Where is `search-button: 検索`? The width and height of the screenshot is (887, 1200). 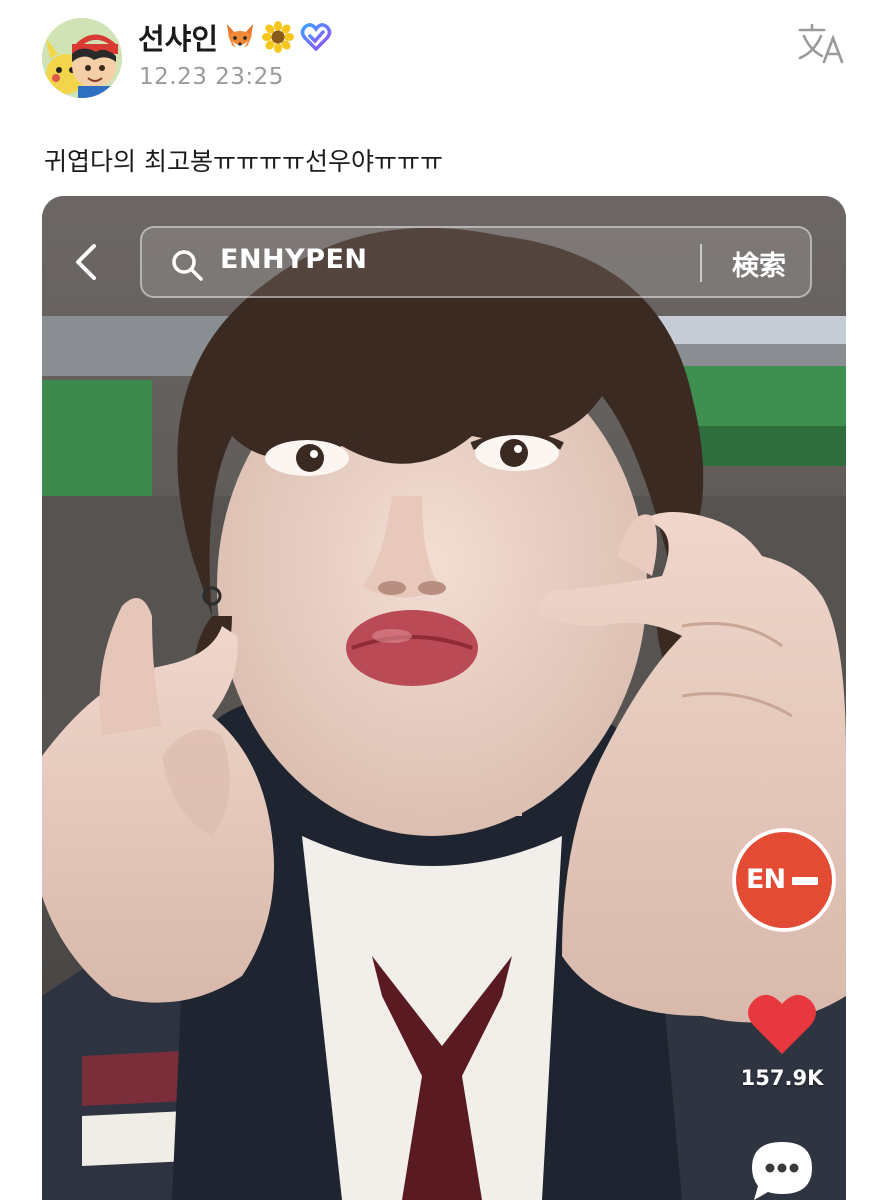
search-button: 検索 is located at coordinates (759, 263).